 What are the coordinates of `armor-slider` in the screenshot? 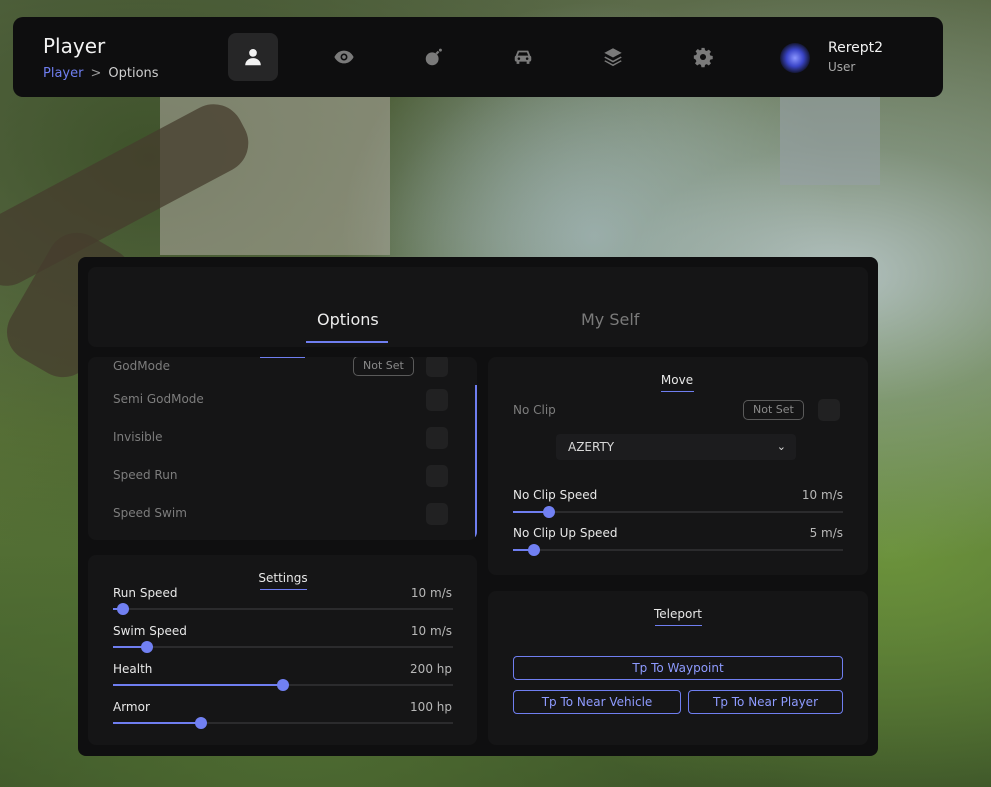 It's located at (283, 723).